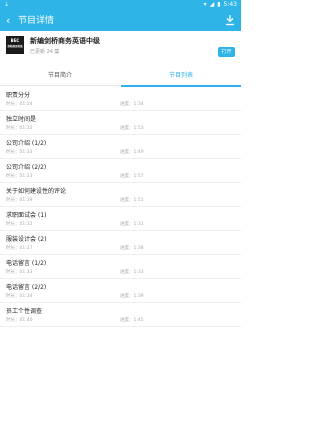 This screenshot has width=320, height=430. Describe the element at coordinates (205, 4) in the screenshot. I see `wifi-icon: ▾` at that location.